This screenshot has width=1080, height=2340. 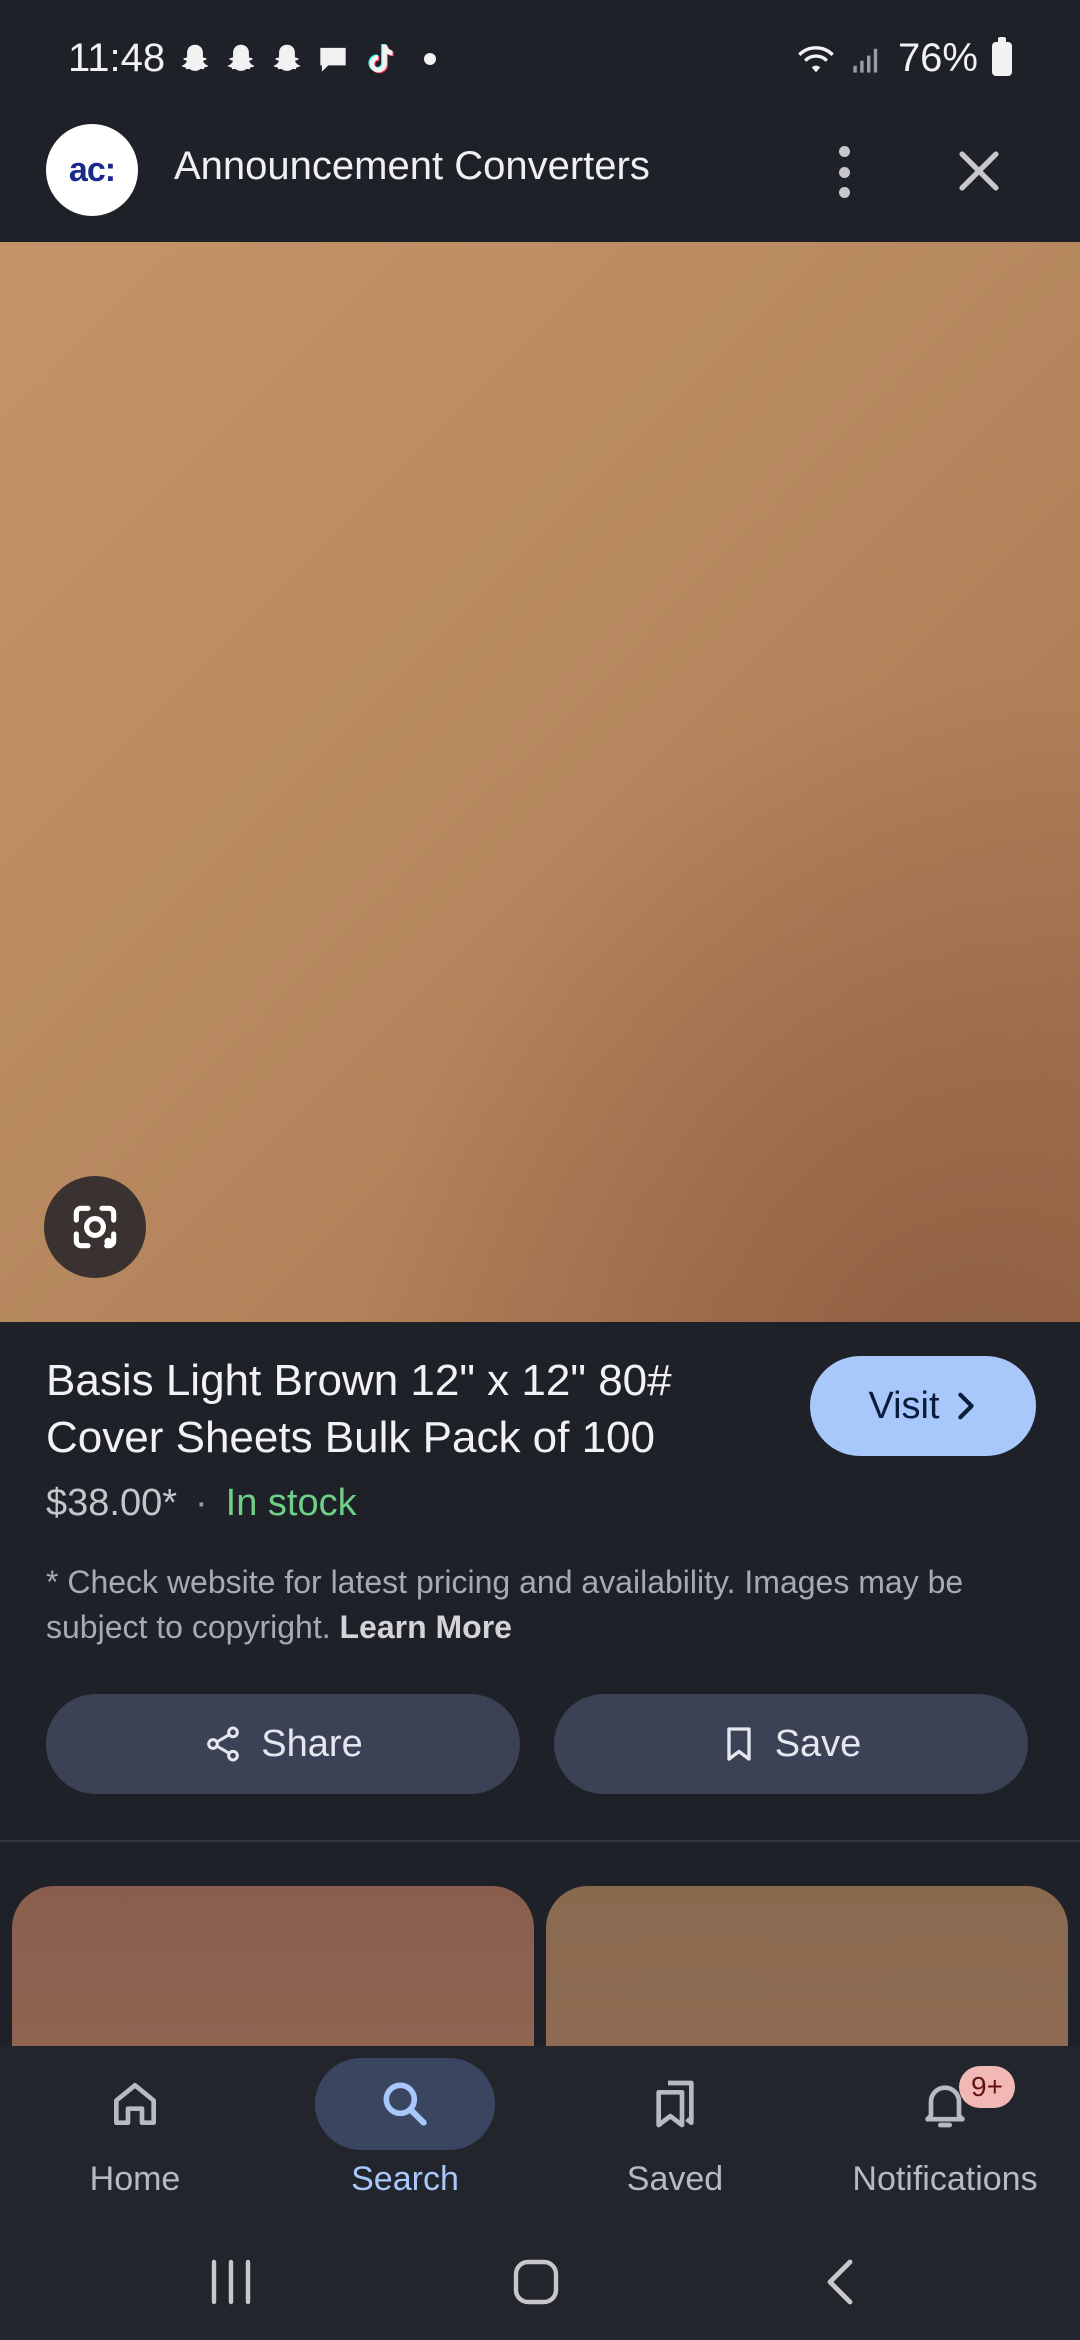 I want to click on nav-label-search: Search, so click(x=405, y=2179).